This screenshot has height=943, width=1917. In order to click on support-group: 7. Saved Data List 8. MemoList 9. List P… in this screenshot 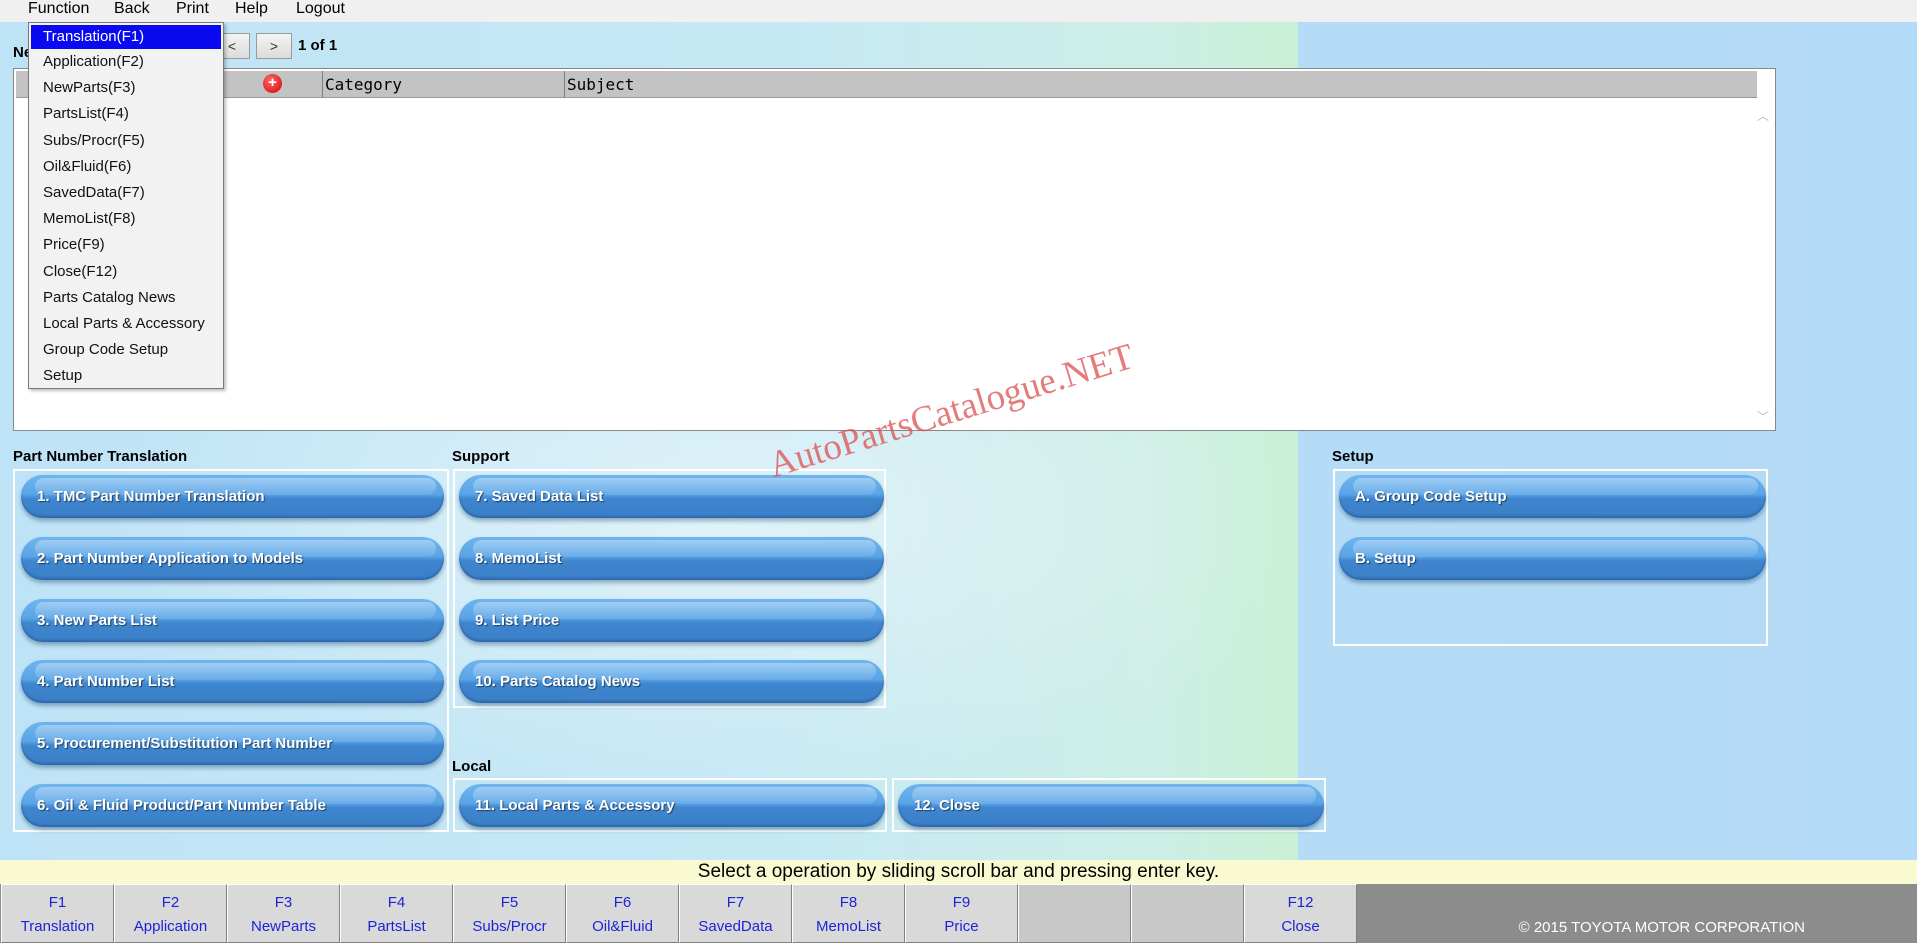, I will do `click(669, 588)`.